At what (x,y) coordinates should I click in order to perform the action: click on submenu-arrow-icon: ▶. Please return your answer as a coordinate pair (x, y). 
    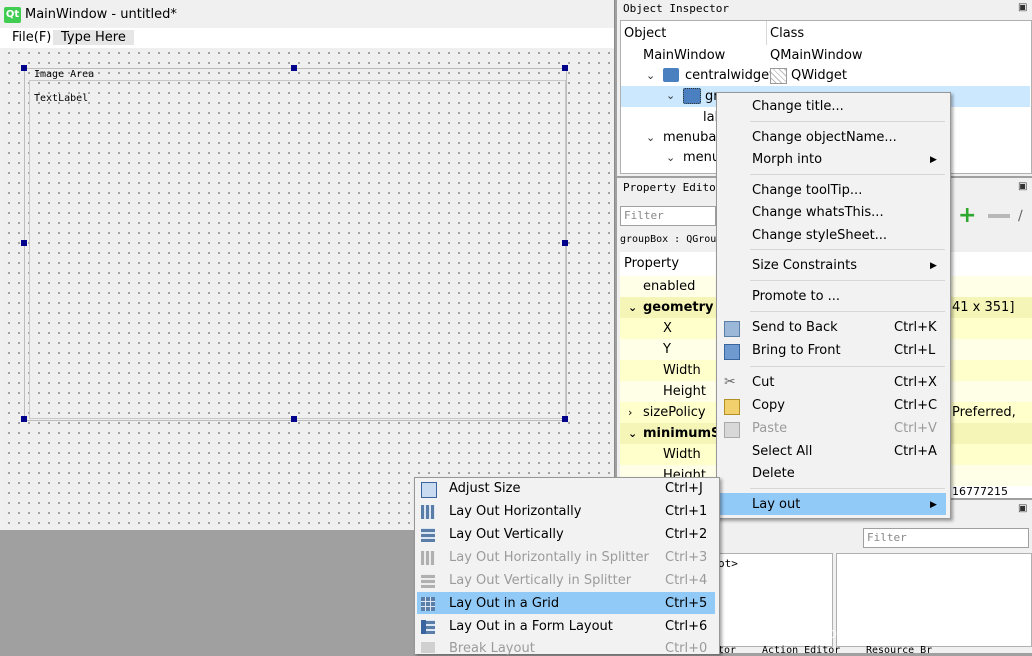
    Looking at the image, I should click on (933, 266).